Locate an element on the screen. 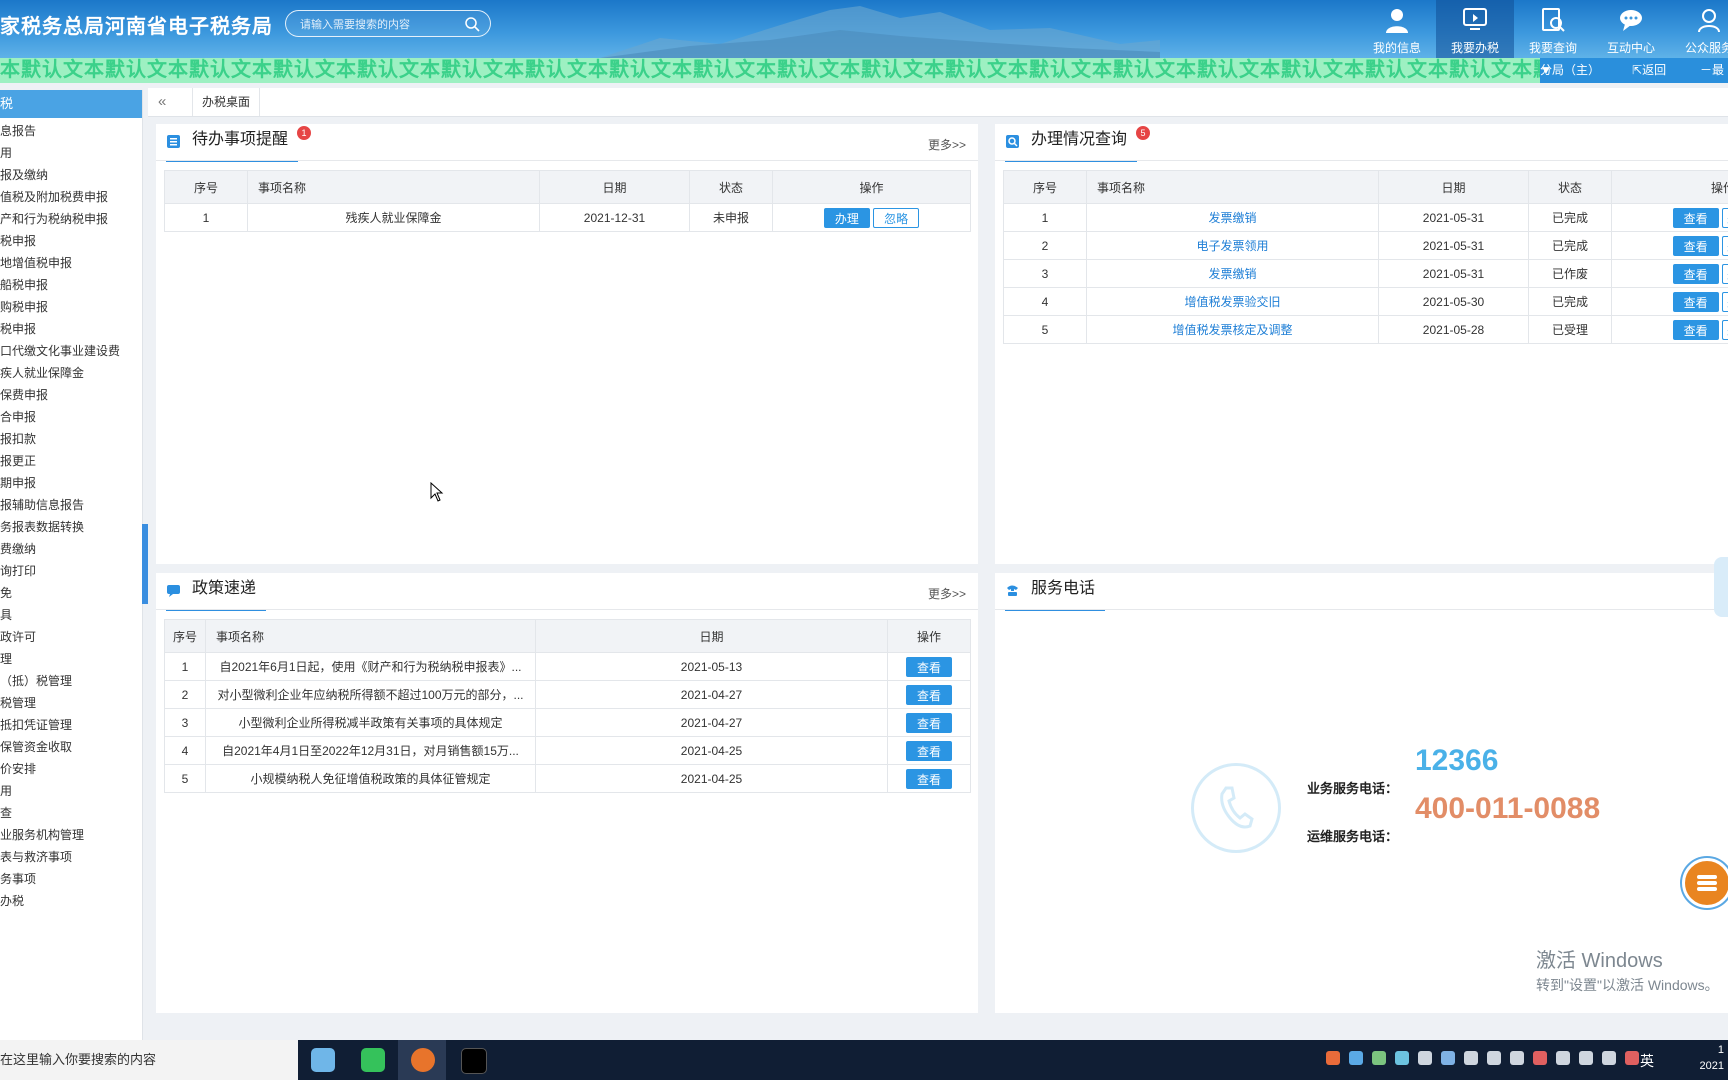 The image size is (1728, 1080). sidebar-item: 询打印 is located at coordinates (18, 571).